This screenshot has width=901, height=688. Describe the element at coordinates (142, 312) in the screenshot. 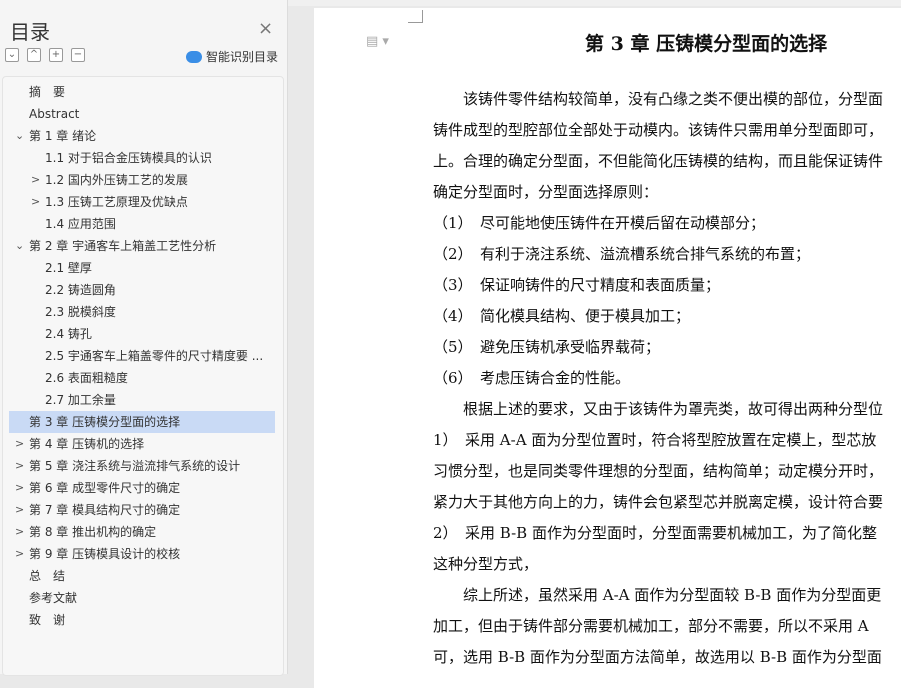

I see `toc-item: 2.3 脱模斜度` at that location.